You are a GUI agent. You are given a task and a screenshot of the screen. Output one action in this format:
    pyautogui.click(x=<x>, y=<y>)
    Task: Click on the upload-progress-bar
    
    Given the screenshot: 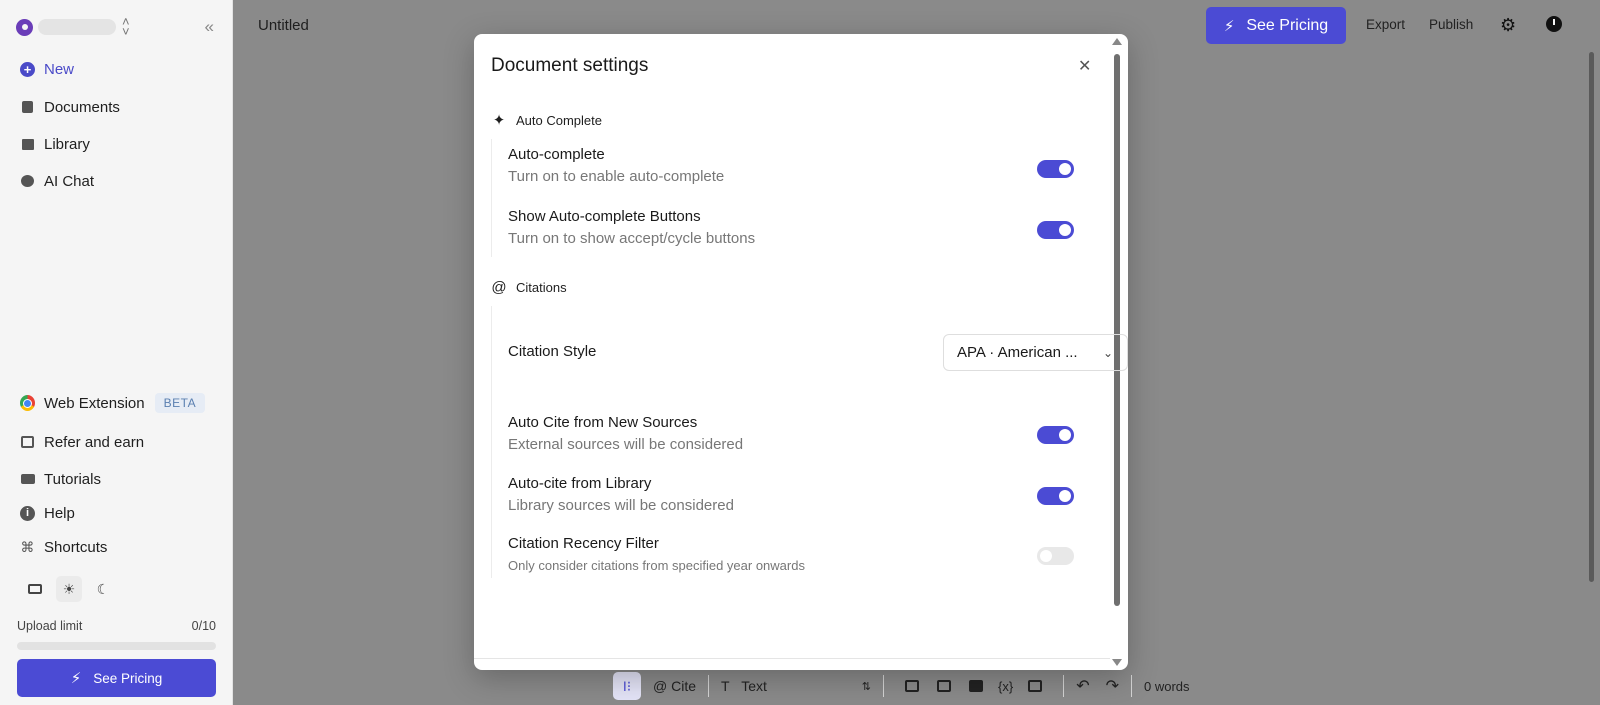 What is the action you would take?
    pyautogui.click(x=116, y=646)
    